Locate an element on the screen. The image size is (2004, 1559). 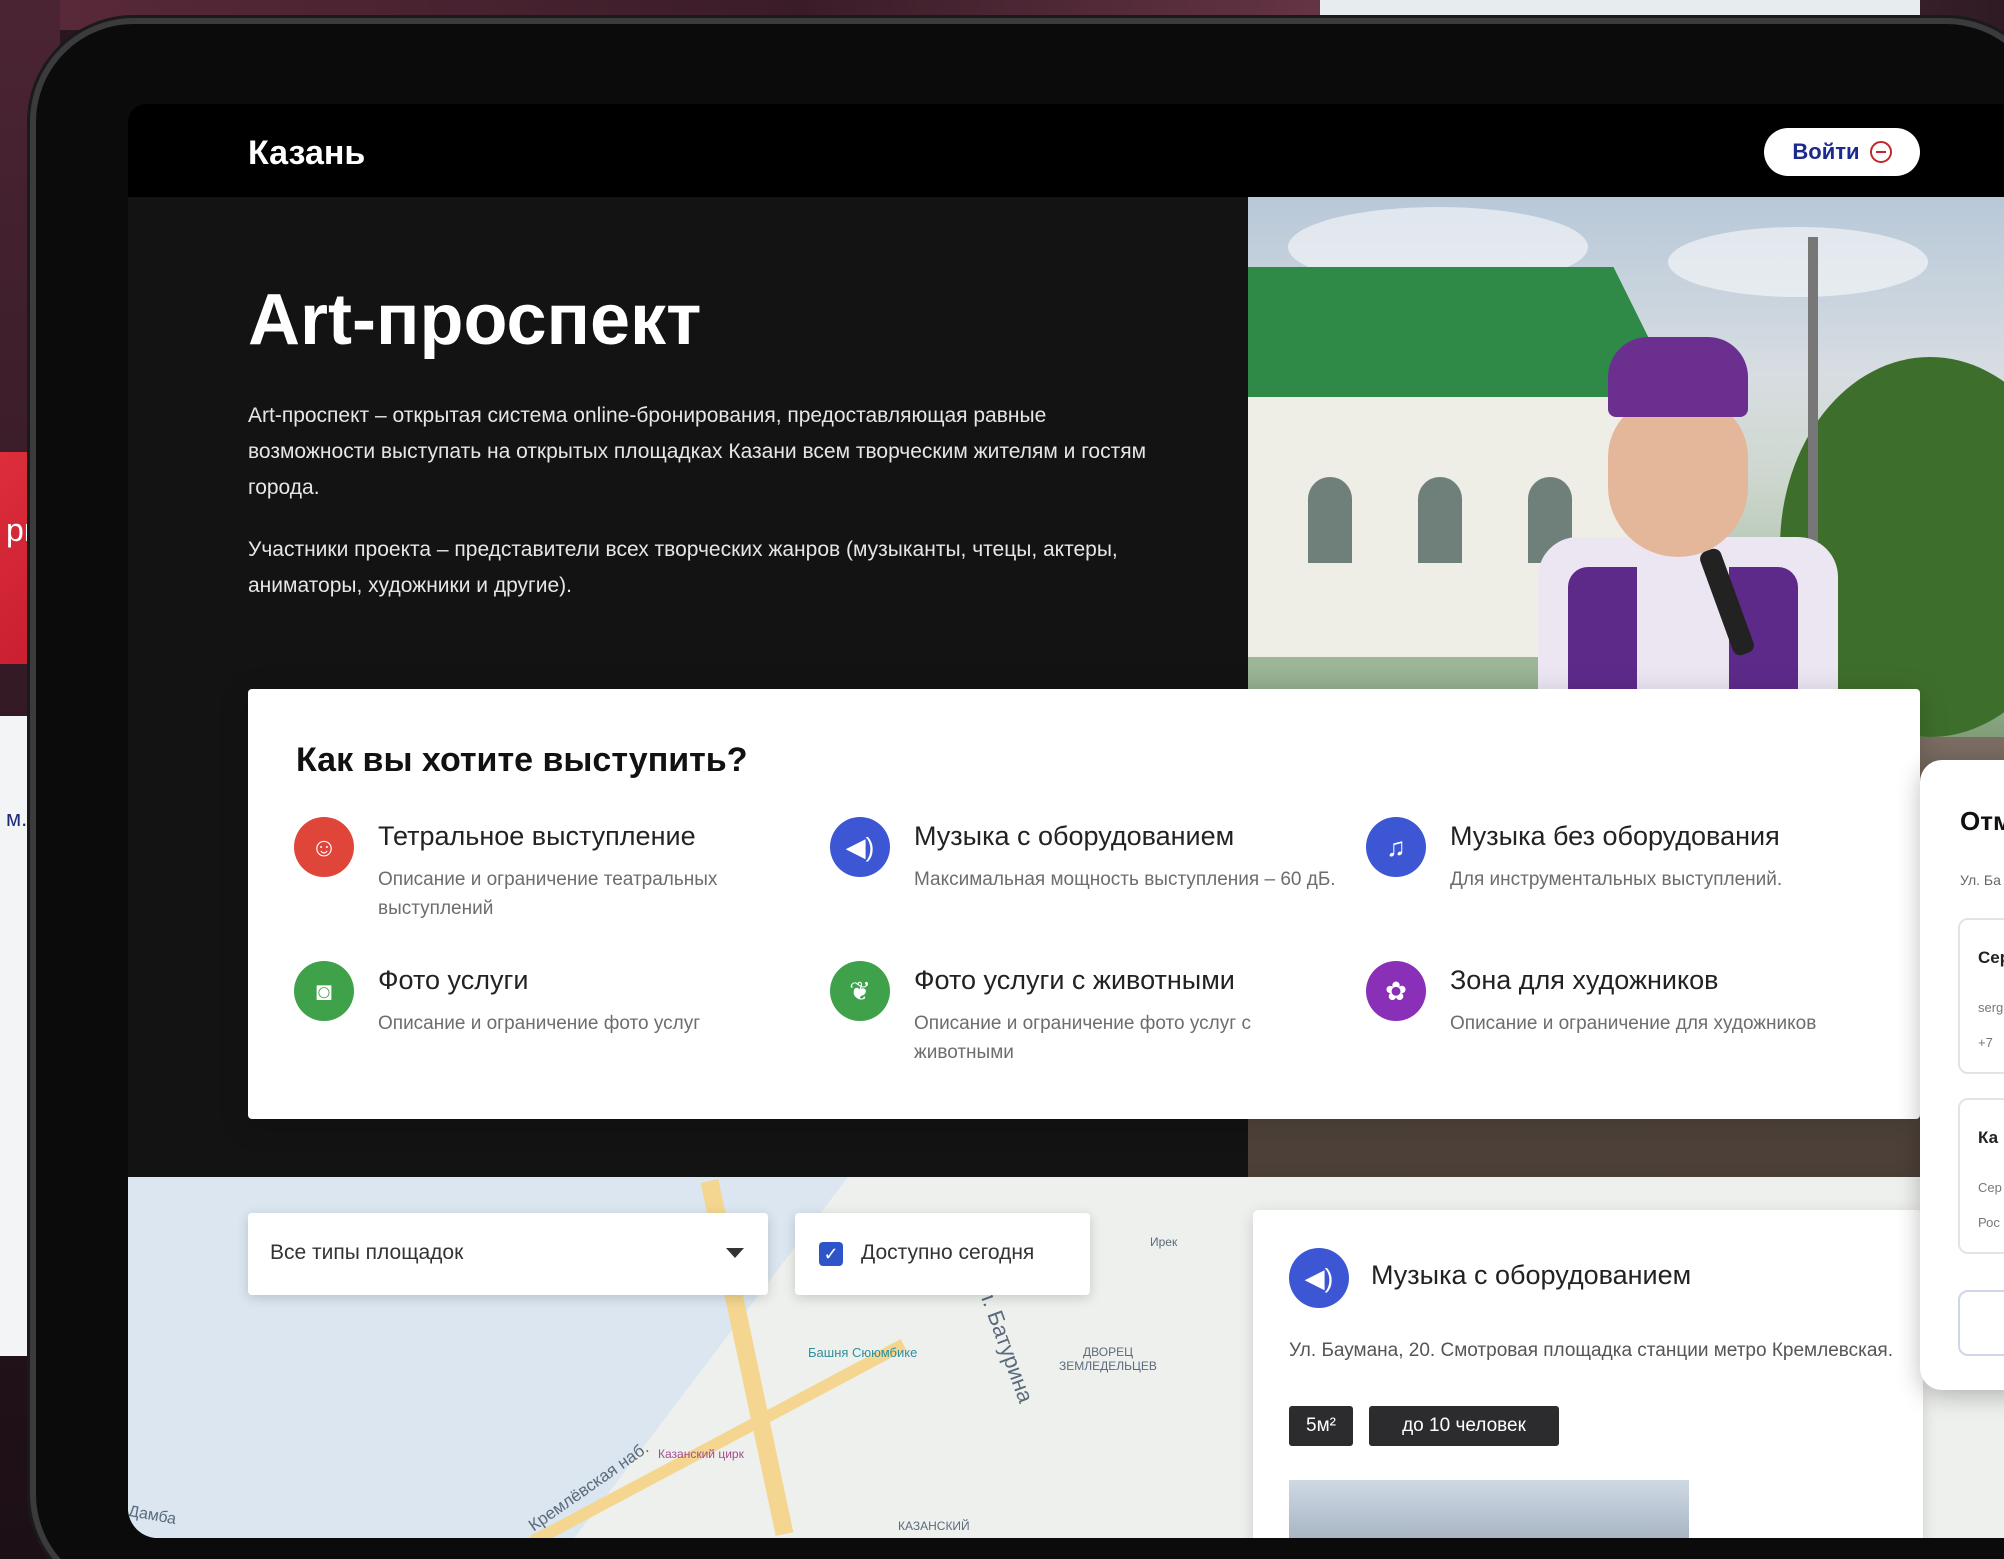
map-label: КАЗАНСКИЙ is located at coordinates (934, 1526).